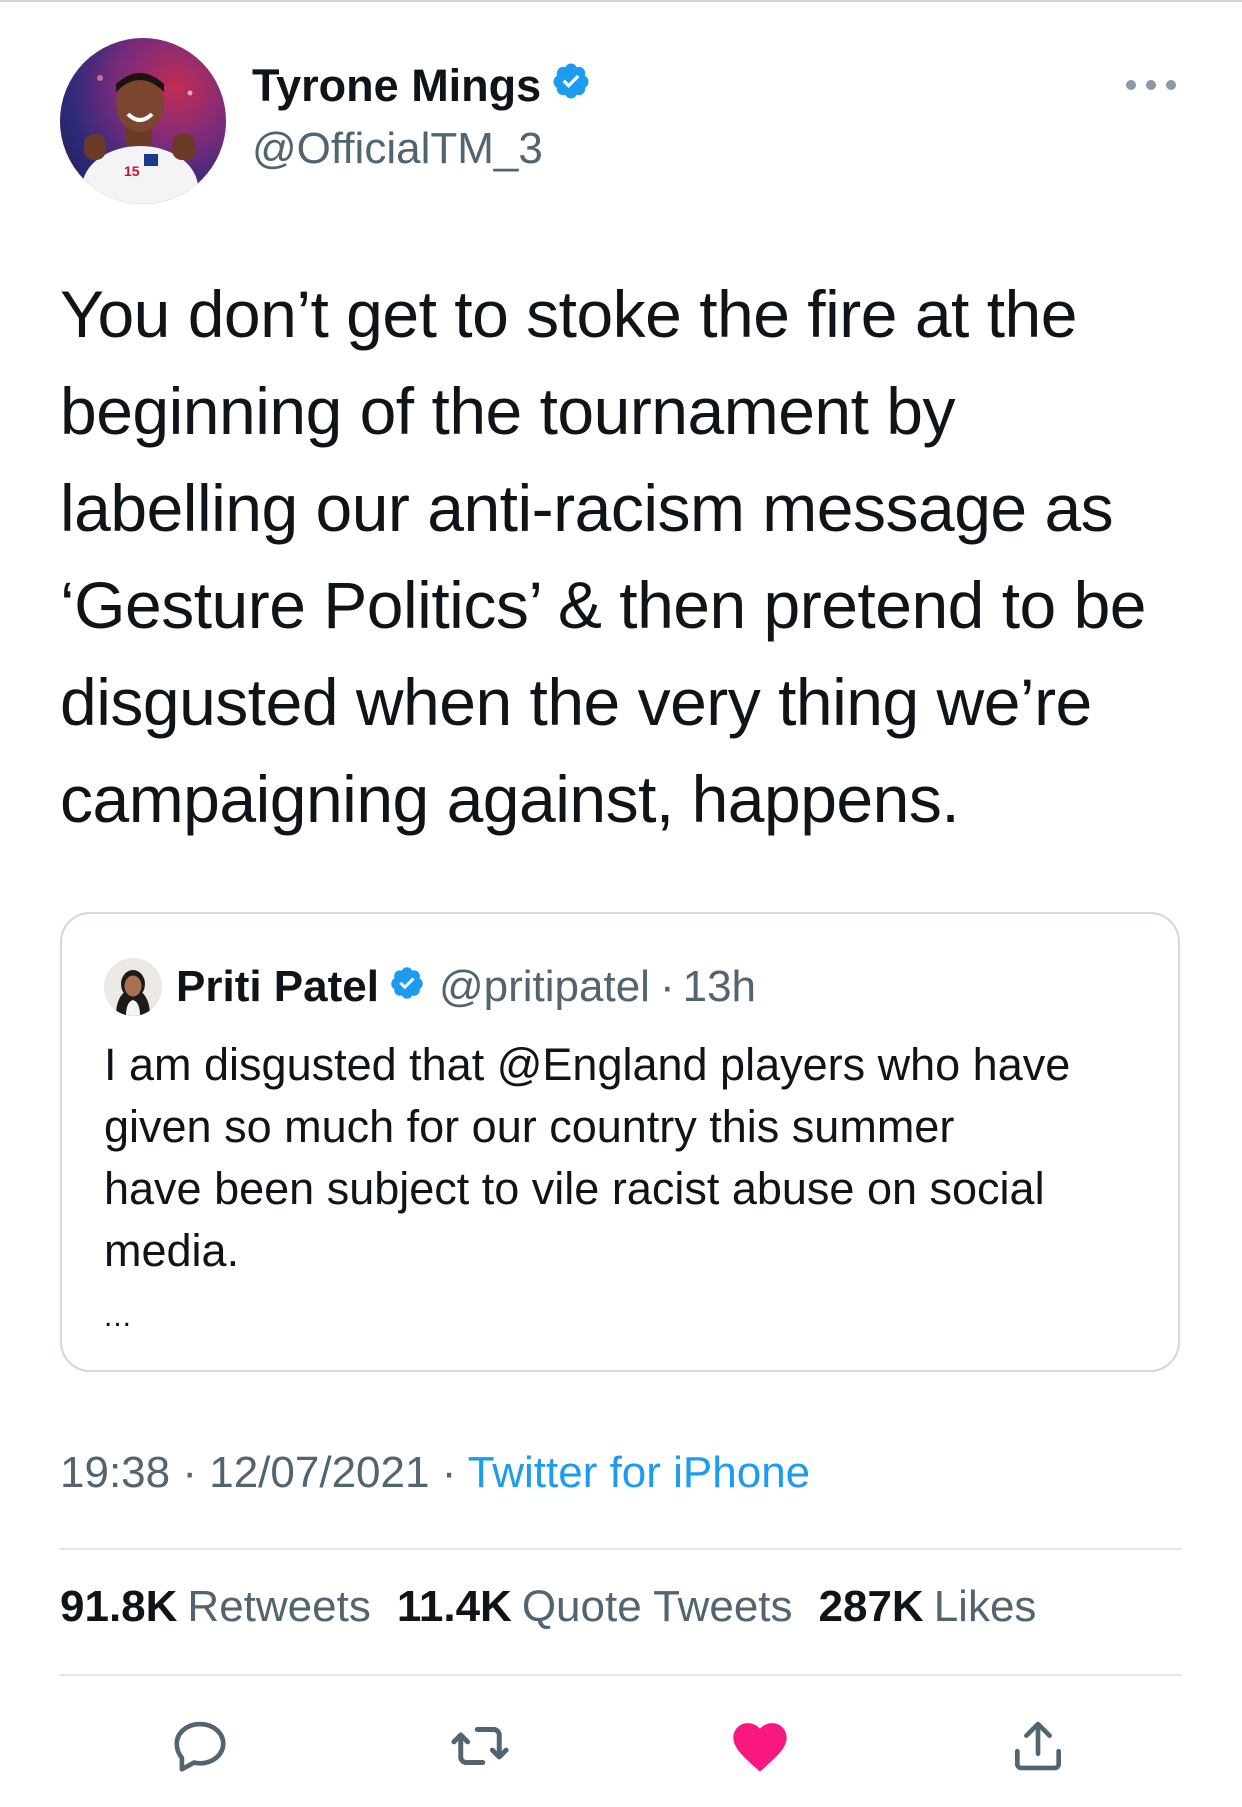 This screenshot has height=1807, width=1242. What do you see at coordinates (480, 1746) in the screenshot?
I see `retweet-icon` at bounding box center [480, 1746].